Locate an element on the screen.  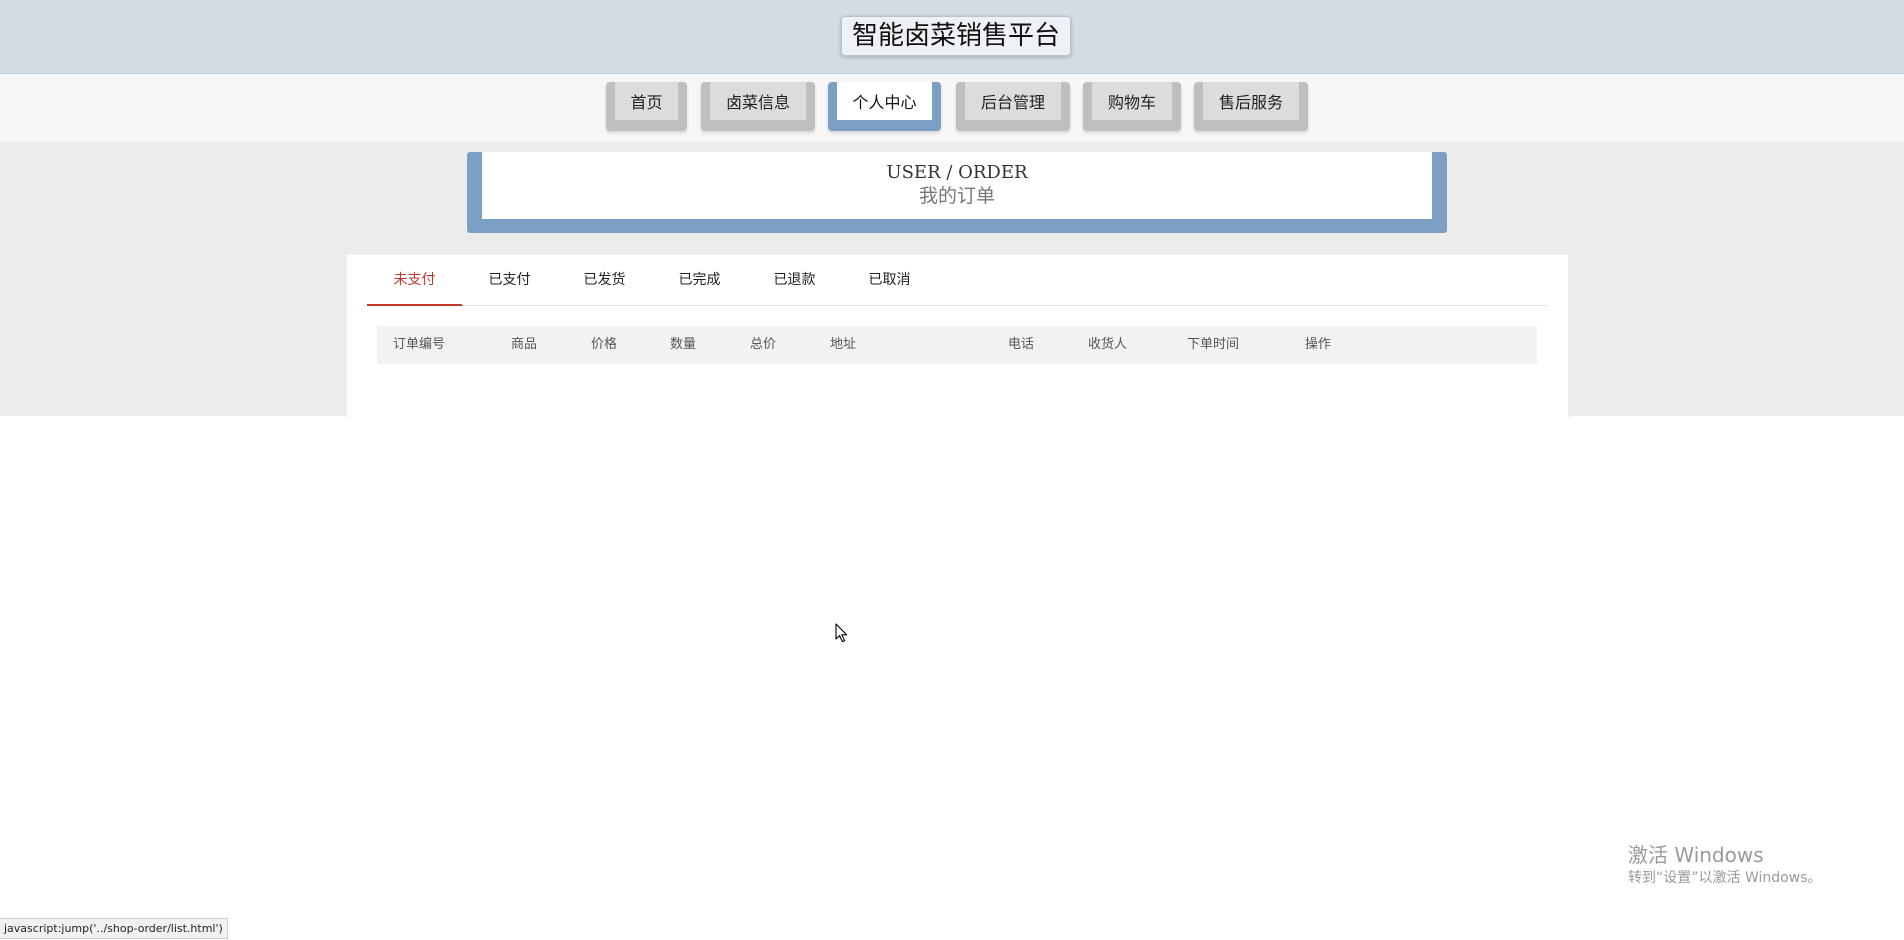
tab-refunded: 已退款 is located at coordinates (794, 280).